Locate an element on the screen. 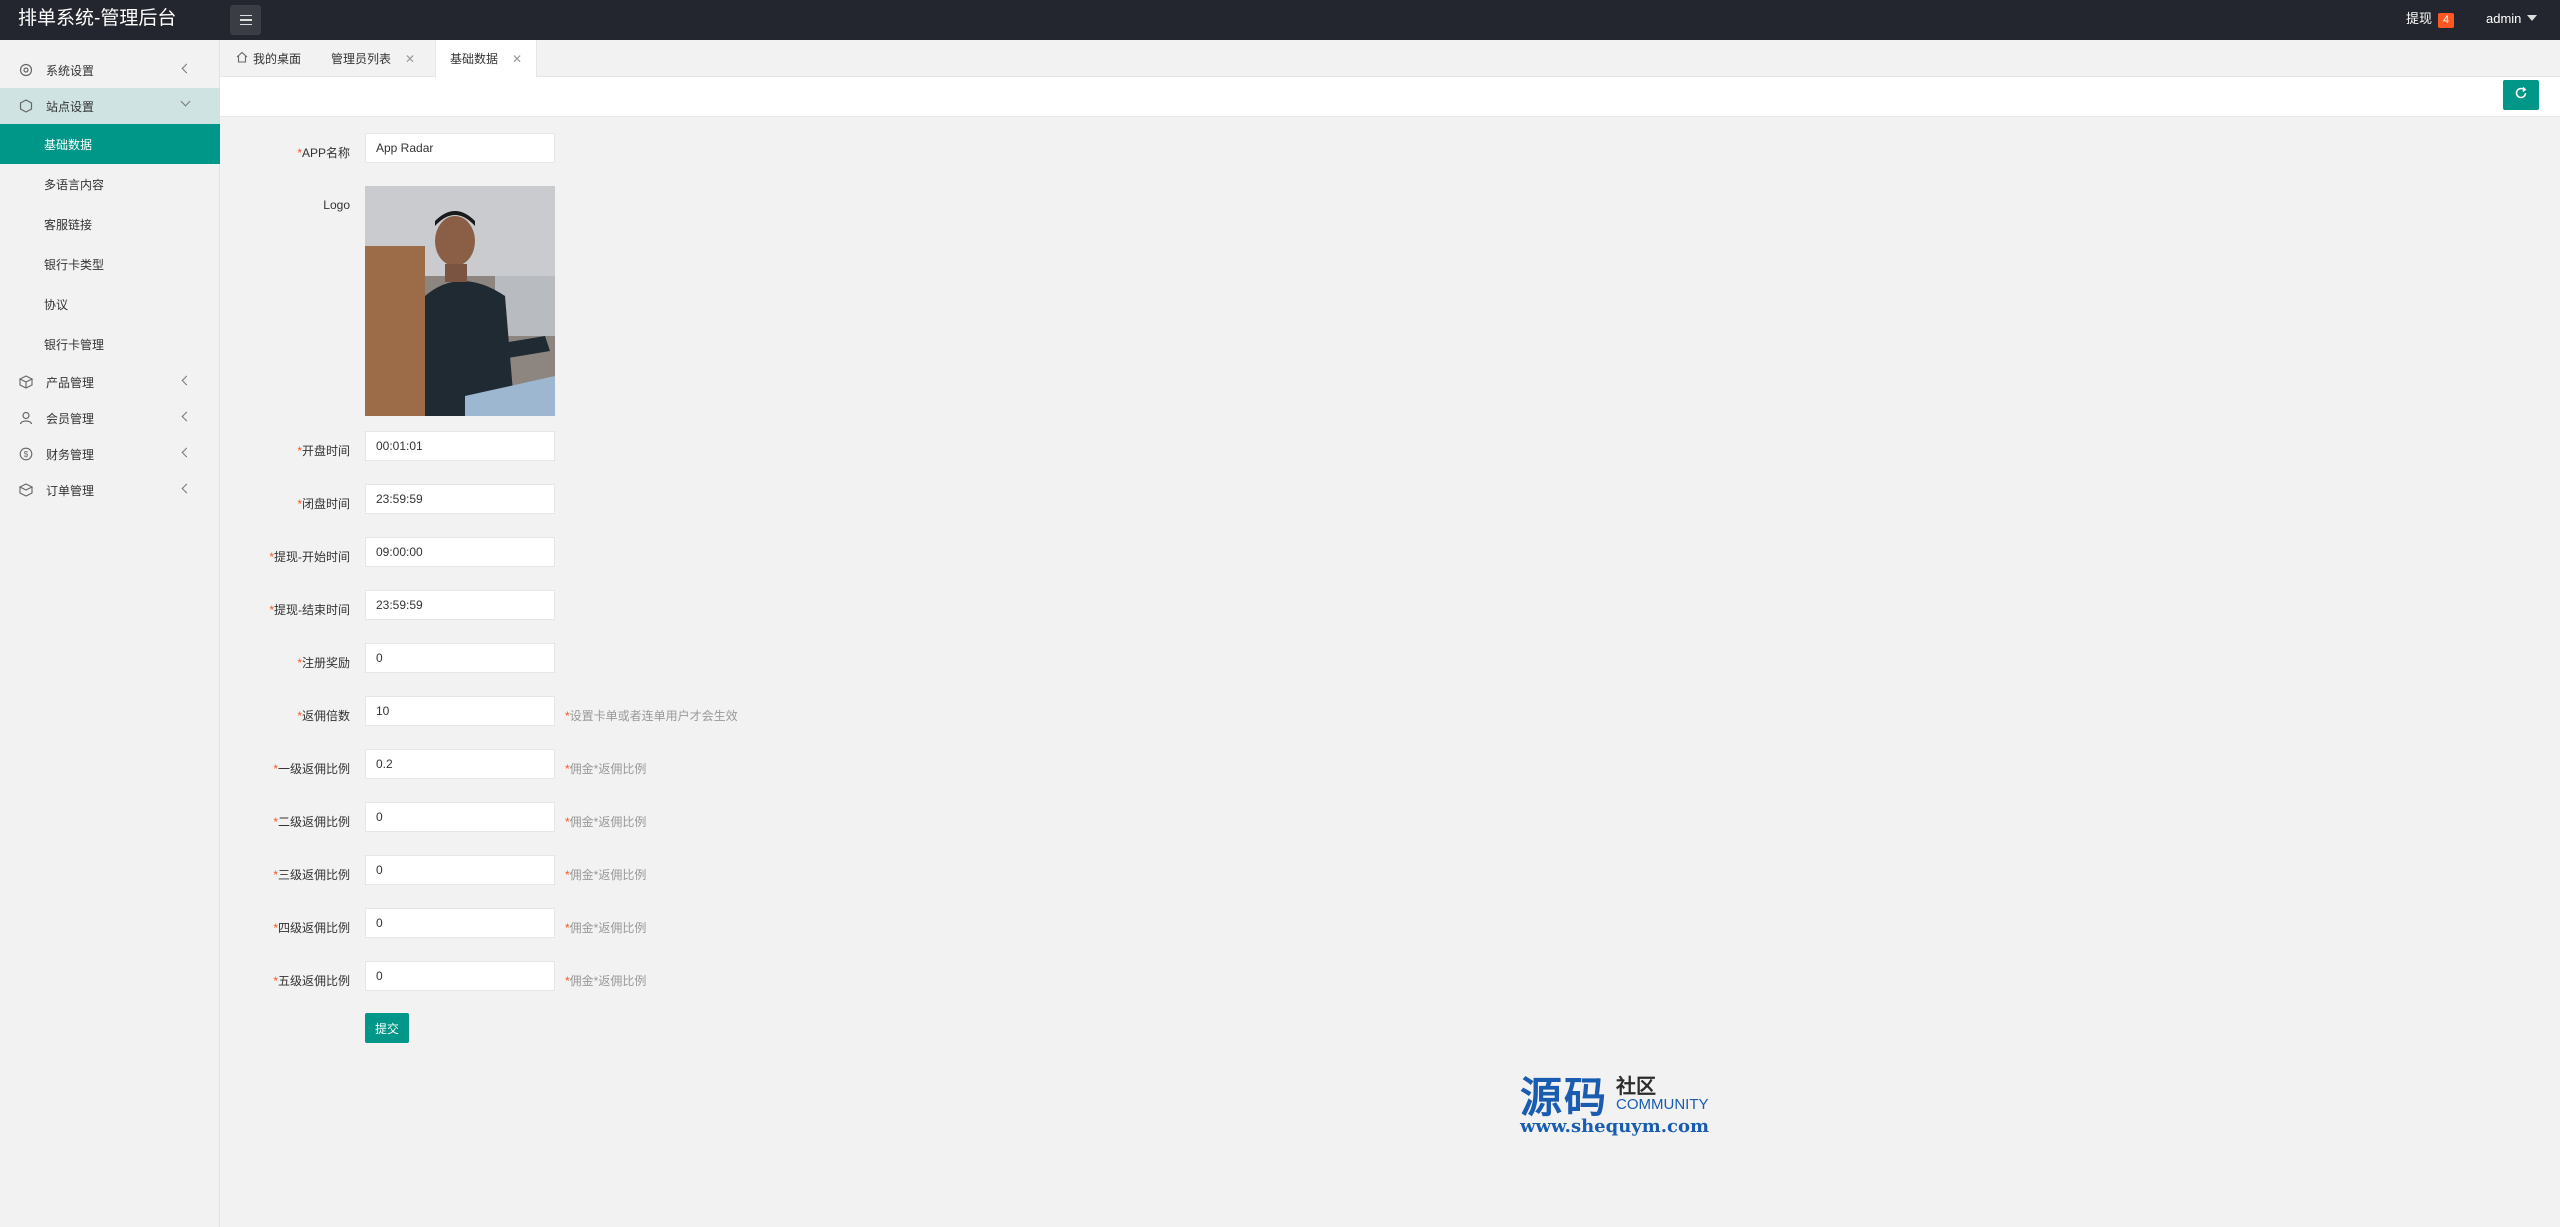 The height and width of the screenshot is (1227, 2560). withdraw-label: 提现 is located at coordinates (2419, 18).